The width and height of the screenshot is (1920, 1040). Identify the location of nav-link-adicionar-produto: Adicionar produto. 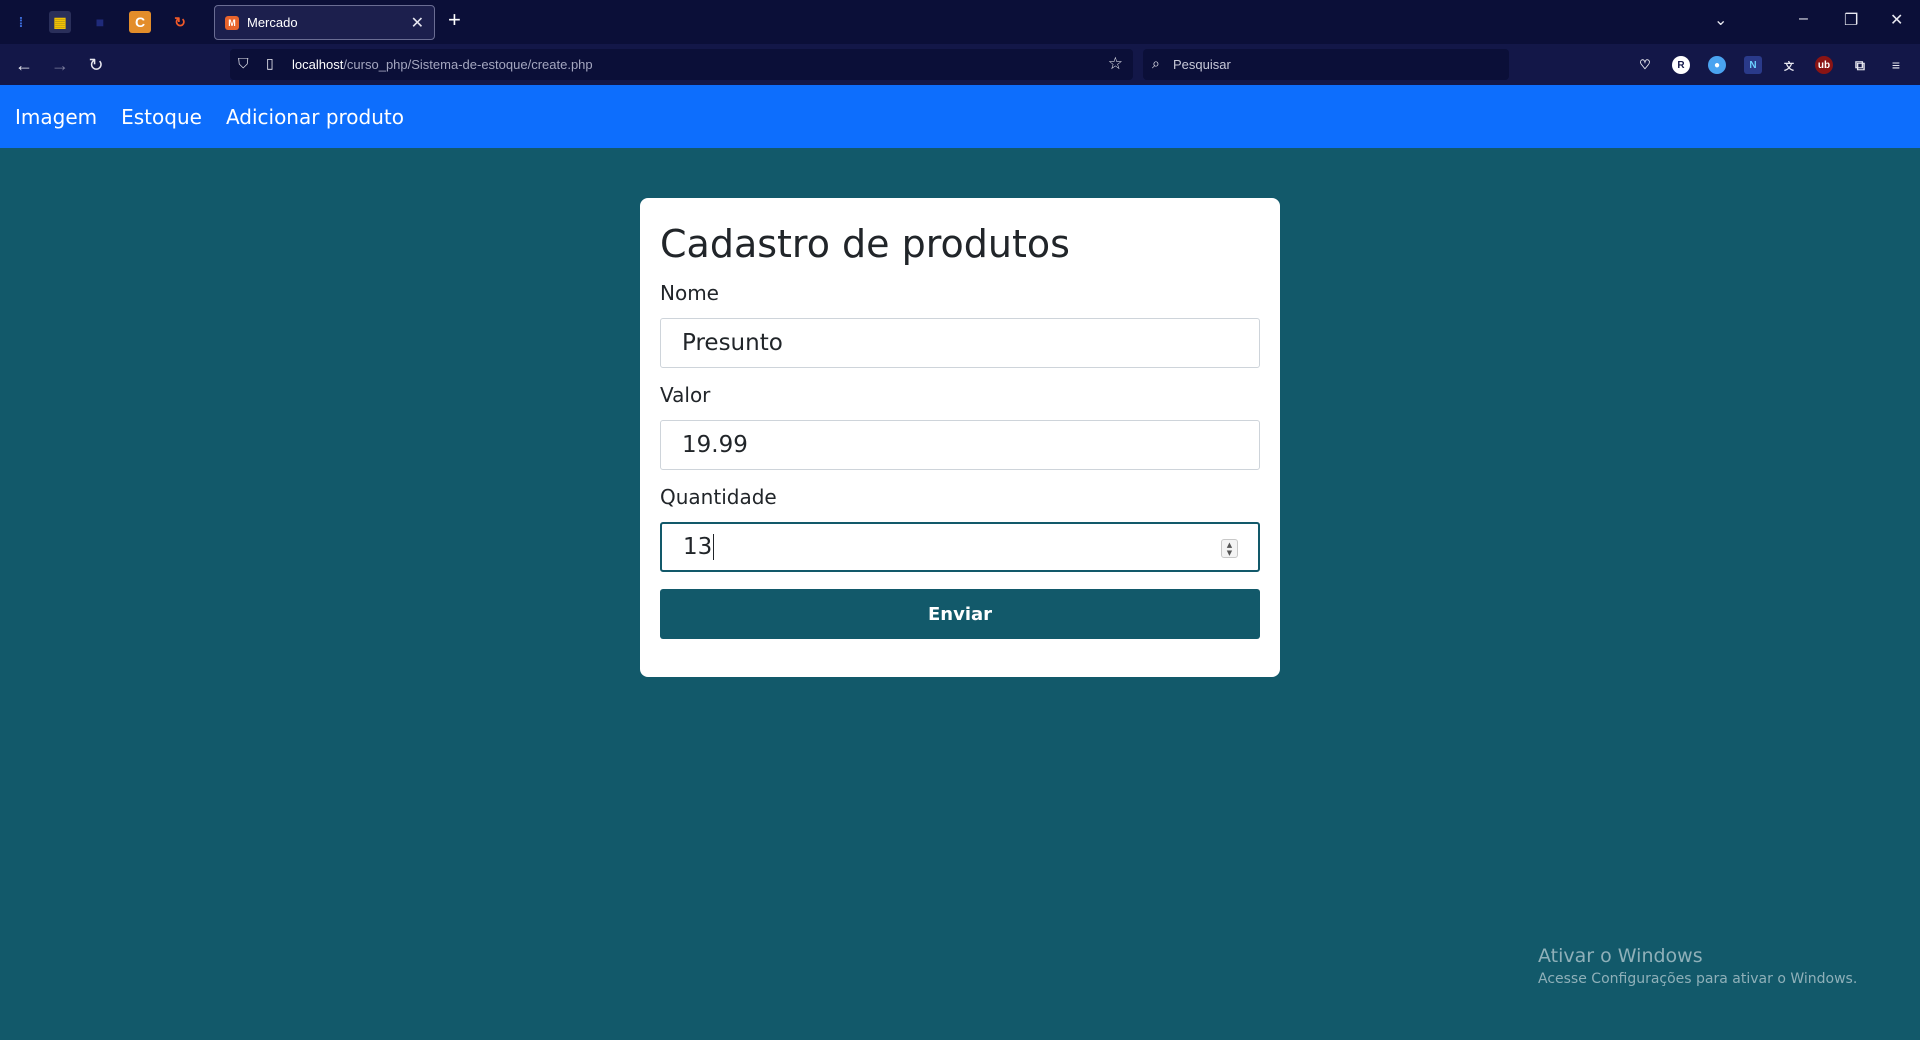
(315, 117).